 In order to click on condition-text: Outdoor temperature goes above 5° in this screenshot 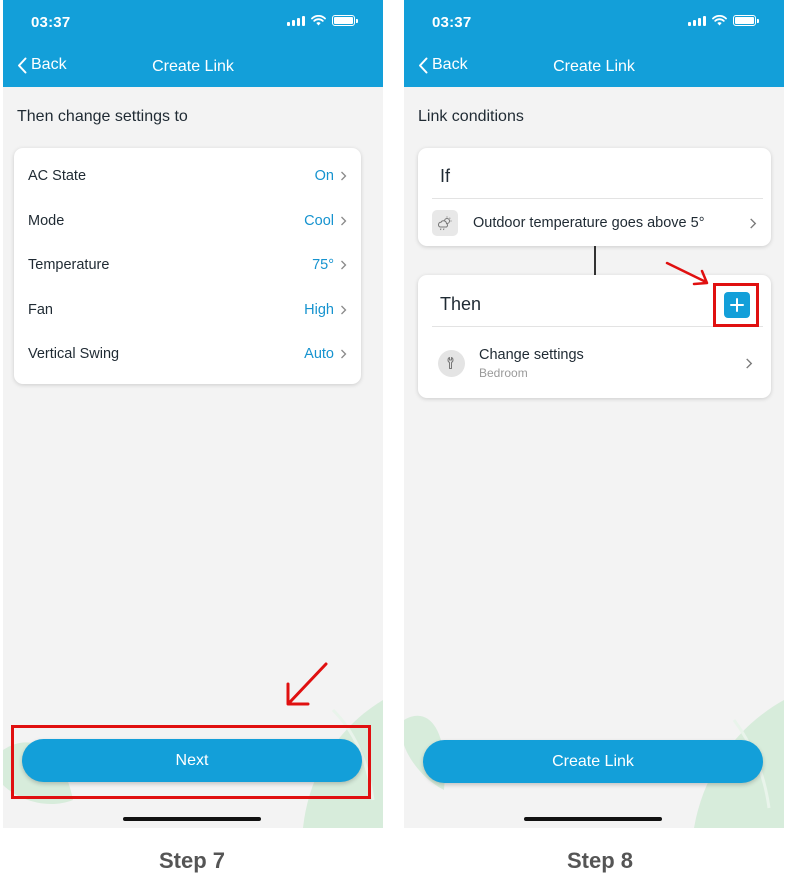, I will do `click(589, 223)`.